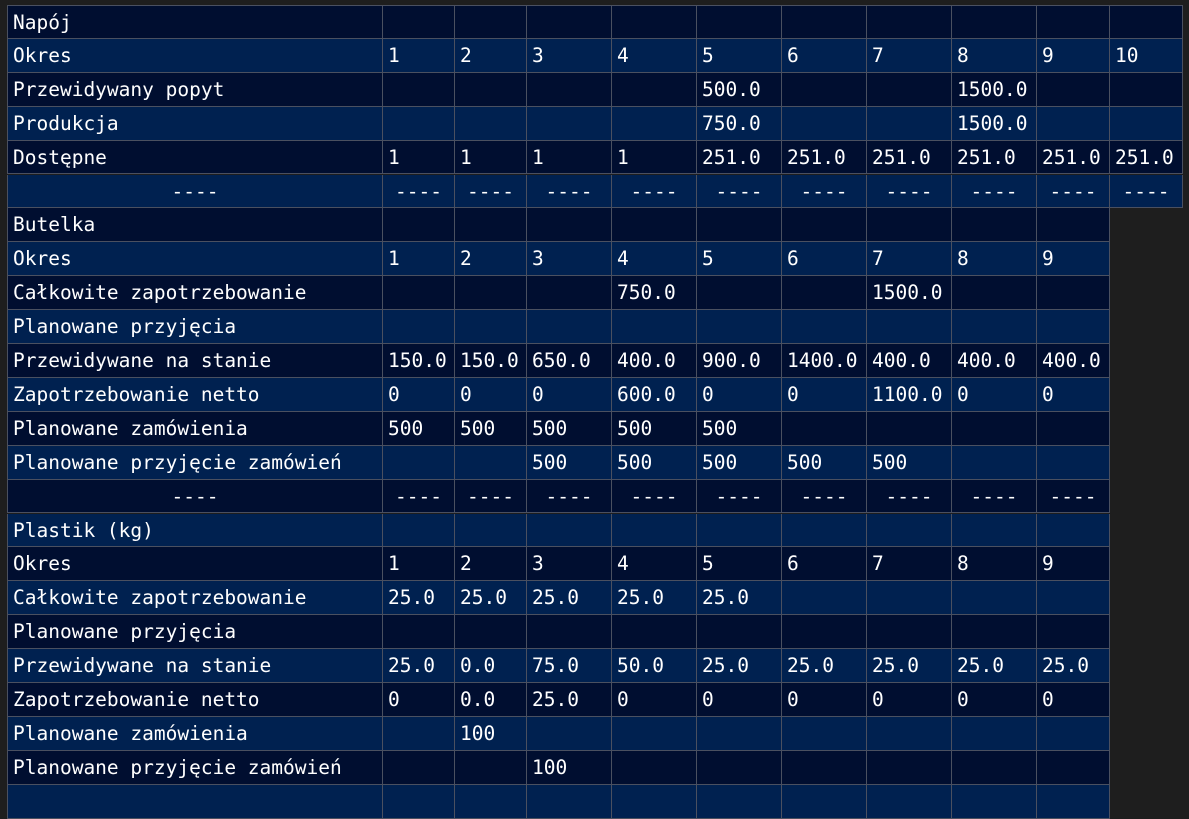 The width and height of the screenshot is (1189, 819). Describe the element at coordinates (195, 496) in the screenshot. I see `row-label: ----` at that location.